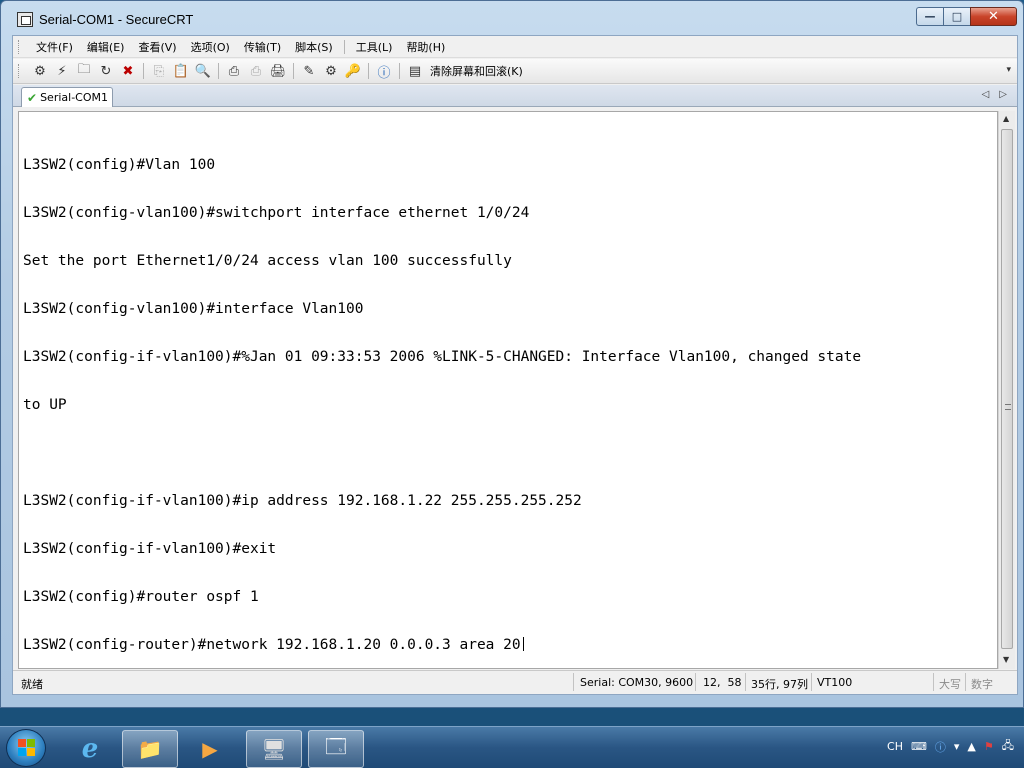  What do you see at coordinates (19, 71) in the screenshot?
I see `toolbar-grip` at bounding box center [19, 71].